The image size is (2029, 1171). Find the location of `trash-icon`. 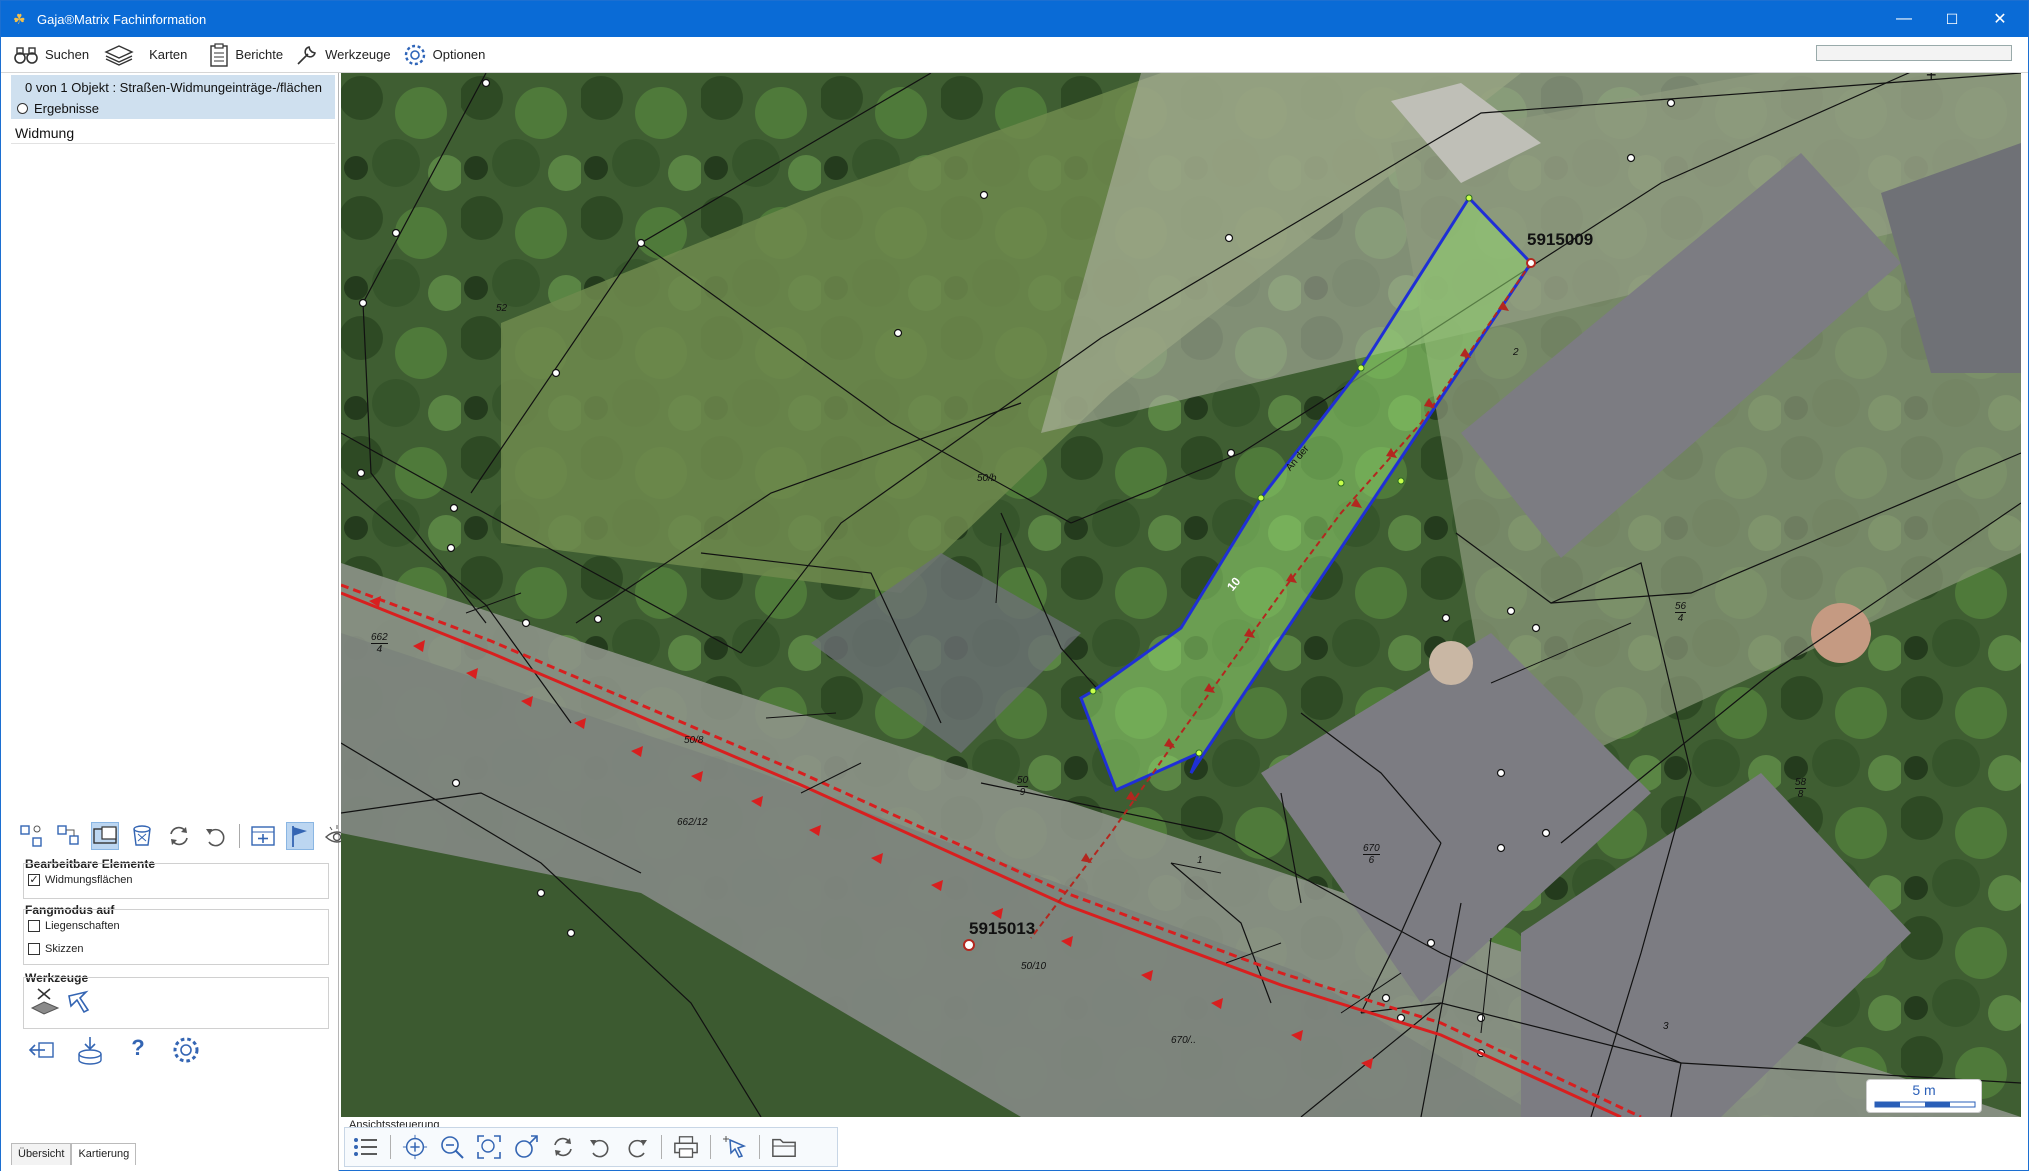

trash-icon is located at coordinates (142, 835).